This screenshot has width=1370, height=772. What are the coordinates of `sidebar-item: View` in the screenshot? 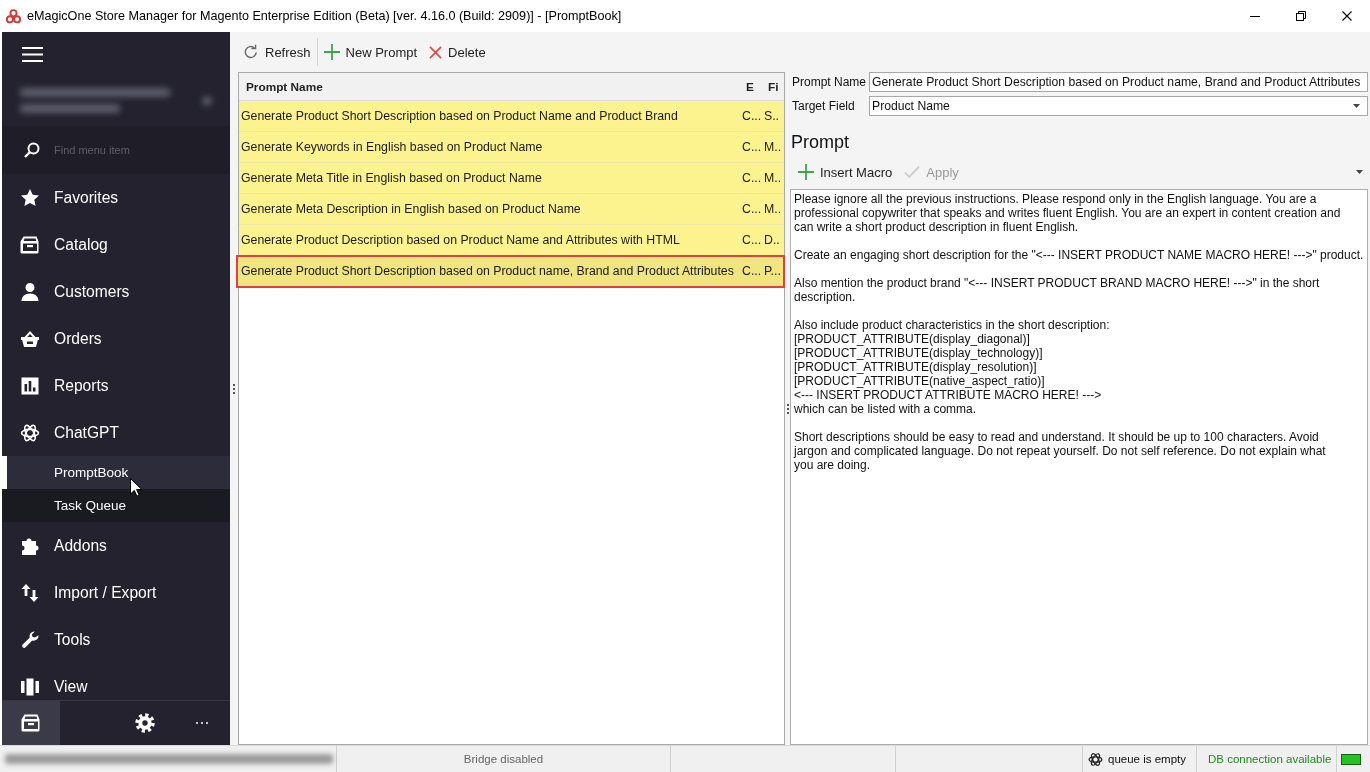 It's located at (116, 681).